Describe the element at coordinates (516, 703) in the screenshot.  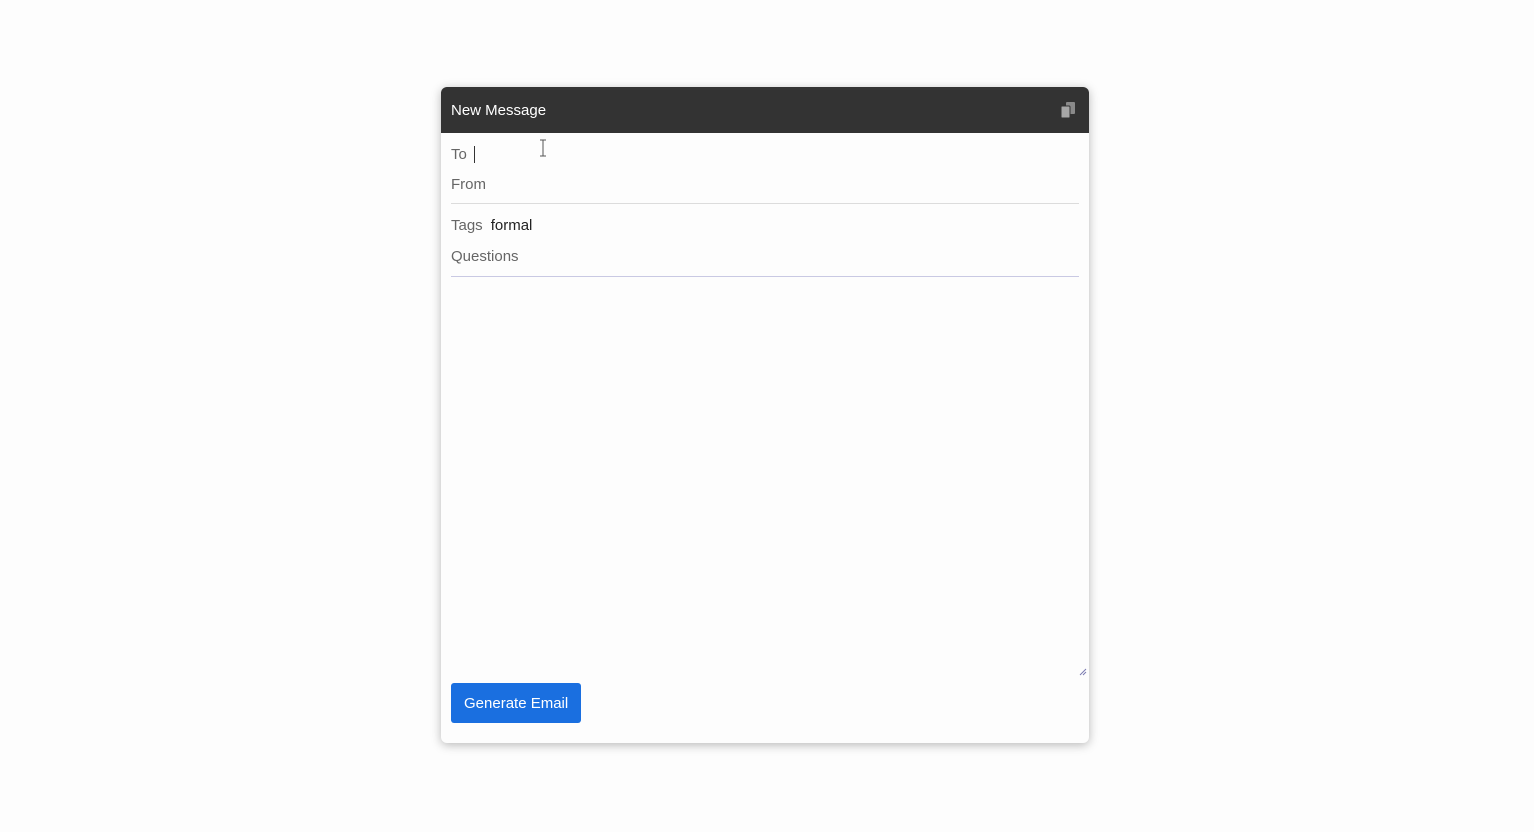
I see `generate-email-button: Generate Email` at that location.